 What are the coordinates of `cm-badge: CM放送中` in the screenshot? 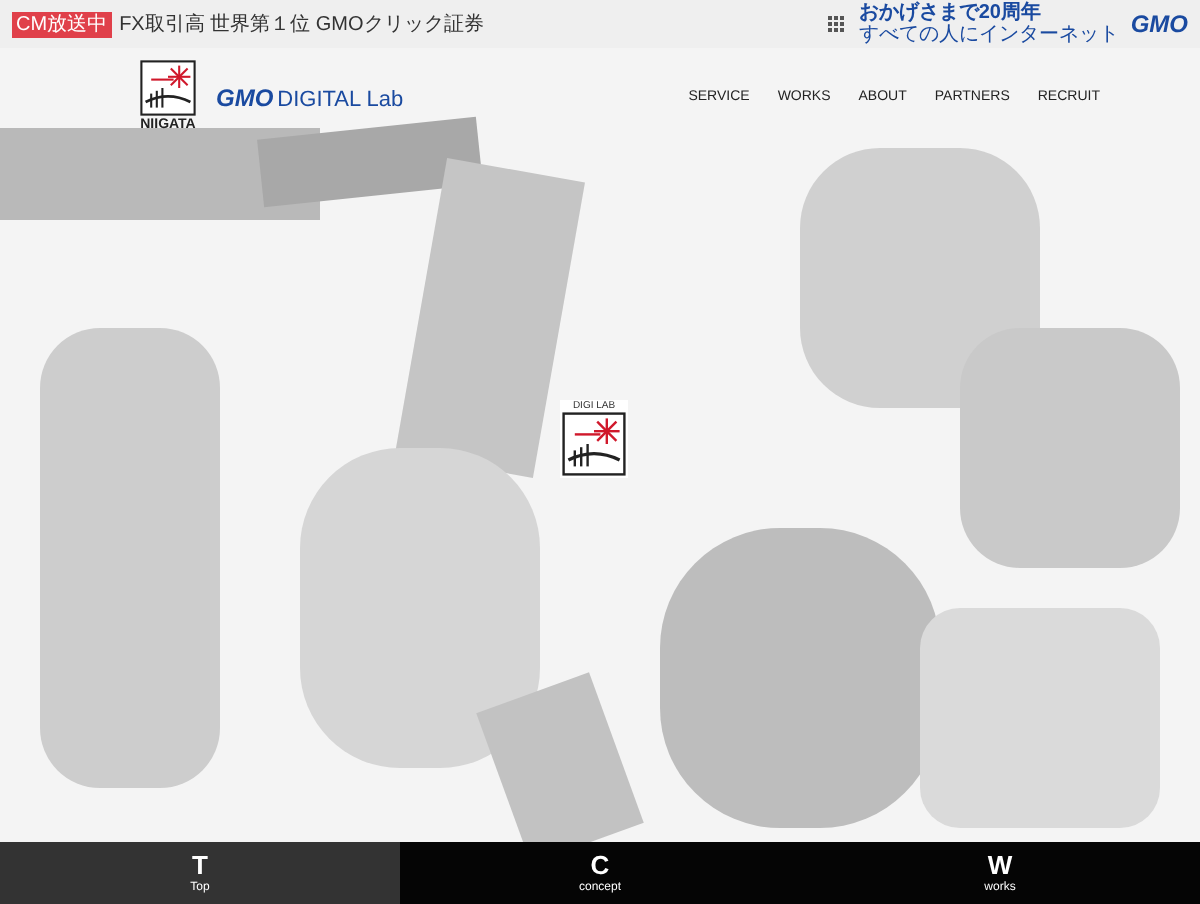 It's located at (62, 24).